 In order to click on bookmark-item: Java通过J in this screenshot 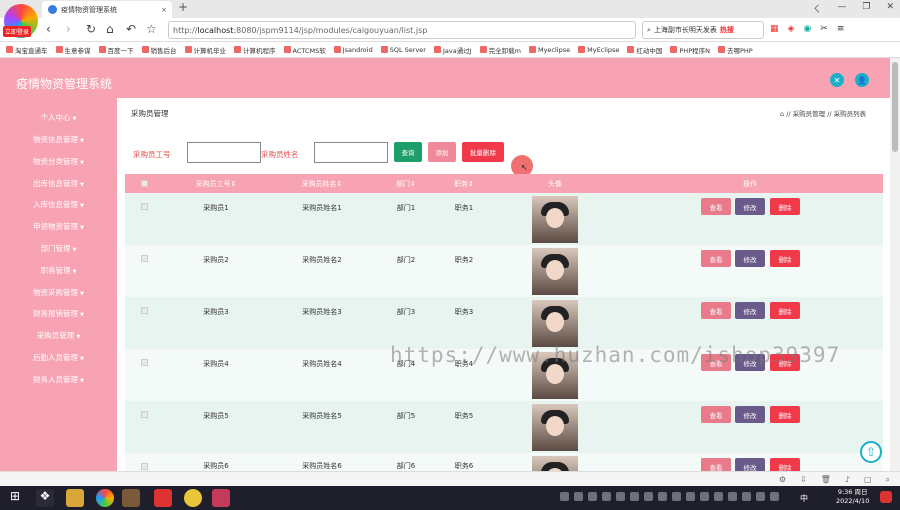, I will do `click(452, 50)`.